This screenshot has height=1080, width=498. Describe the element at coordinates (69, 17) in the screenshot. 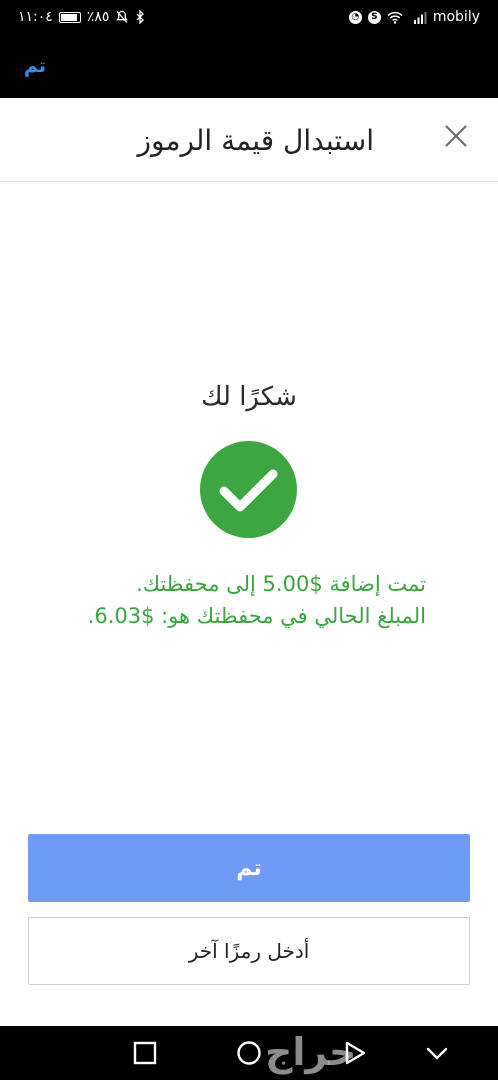

I see `battery-icon` at that location.